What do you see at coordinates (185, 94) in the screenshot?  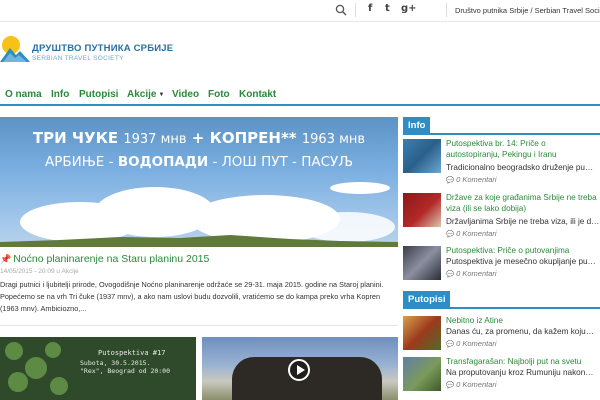 I see `nav-item-video: Video` at bounding box center [185, 94].